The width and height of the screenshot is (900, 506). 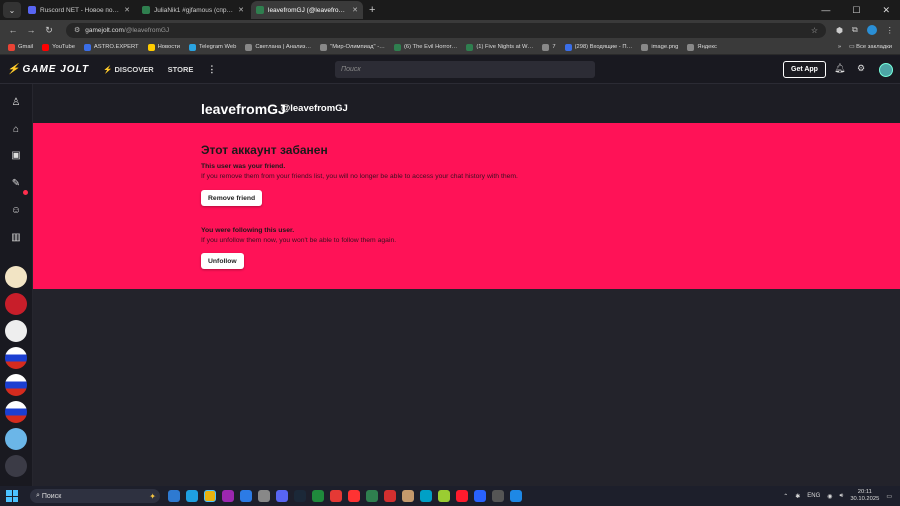 I want to click on wifi-icon: ◉, so click(x=829, y=496).